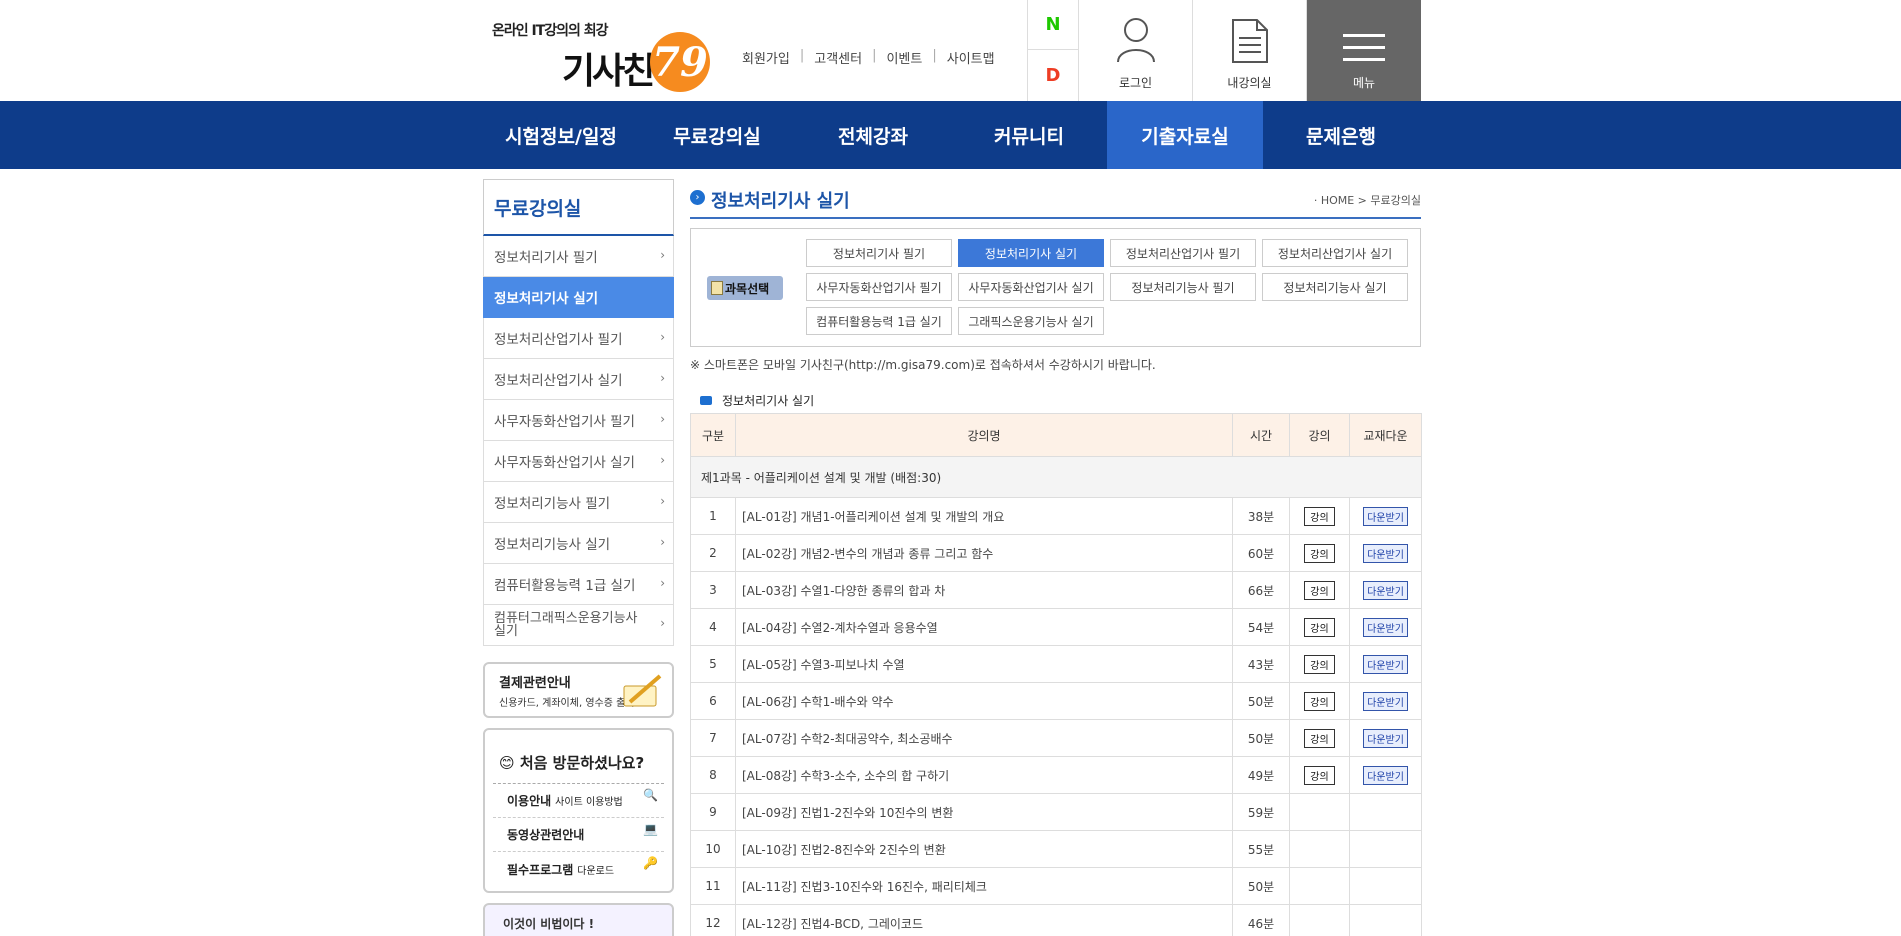 Image resolution: width=1901 pixels, height=936 pixels. What do you see at coordinates (984, 701) in the screenshot?
I see `row-title: [AL-06강] 수학1-배수와 약수` at bounding box center [984, 701].